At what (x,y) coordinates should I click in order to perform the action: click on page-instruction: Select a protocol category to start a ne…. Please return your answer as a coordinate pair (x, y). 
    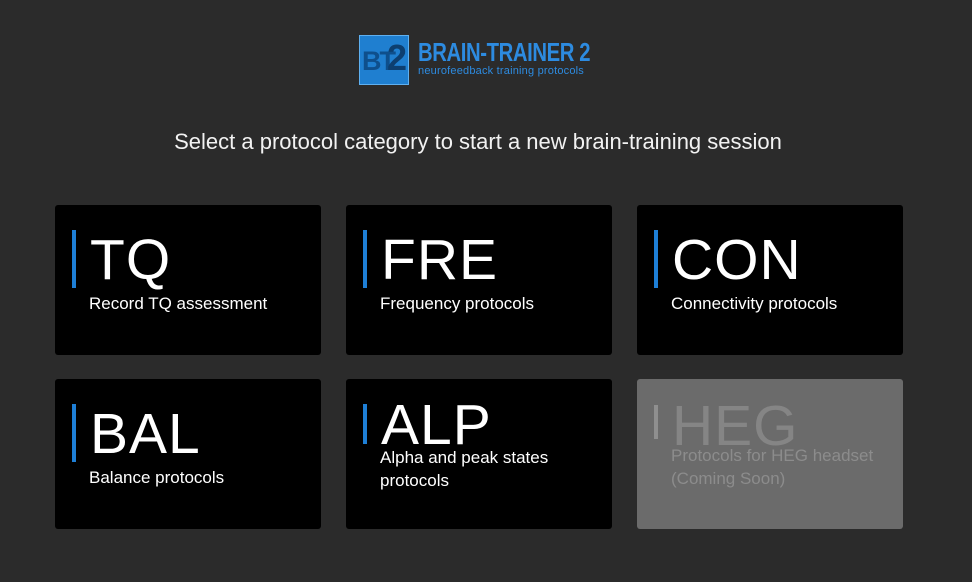
    Looking at the image, I should click on (478, 141).